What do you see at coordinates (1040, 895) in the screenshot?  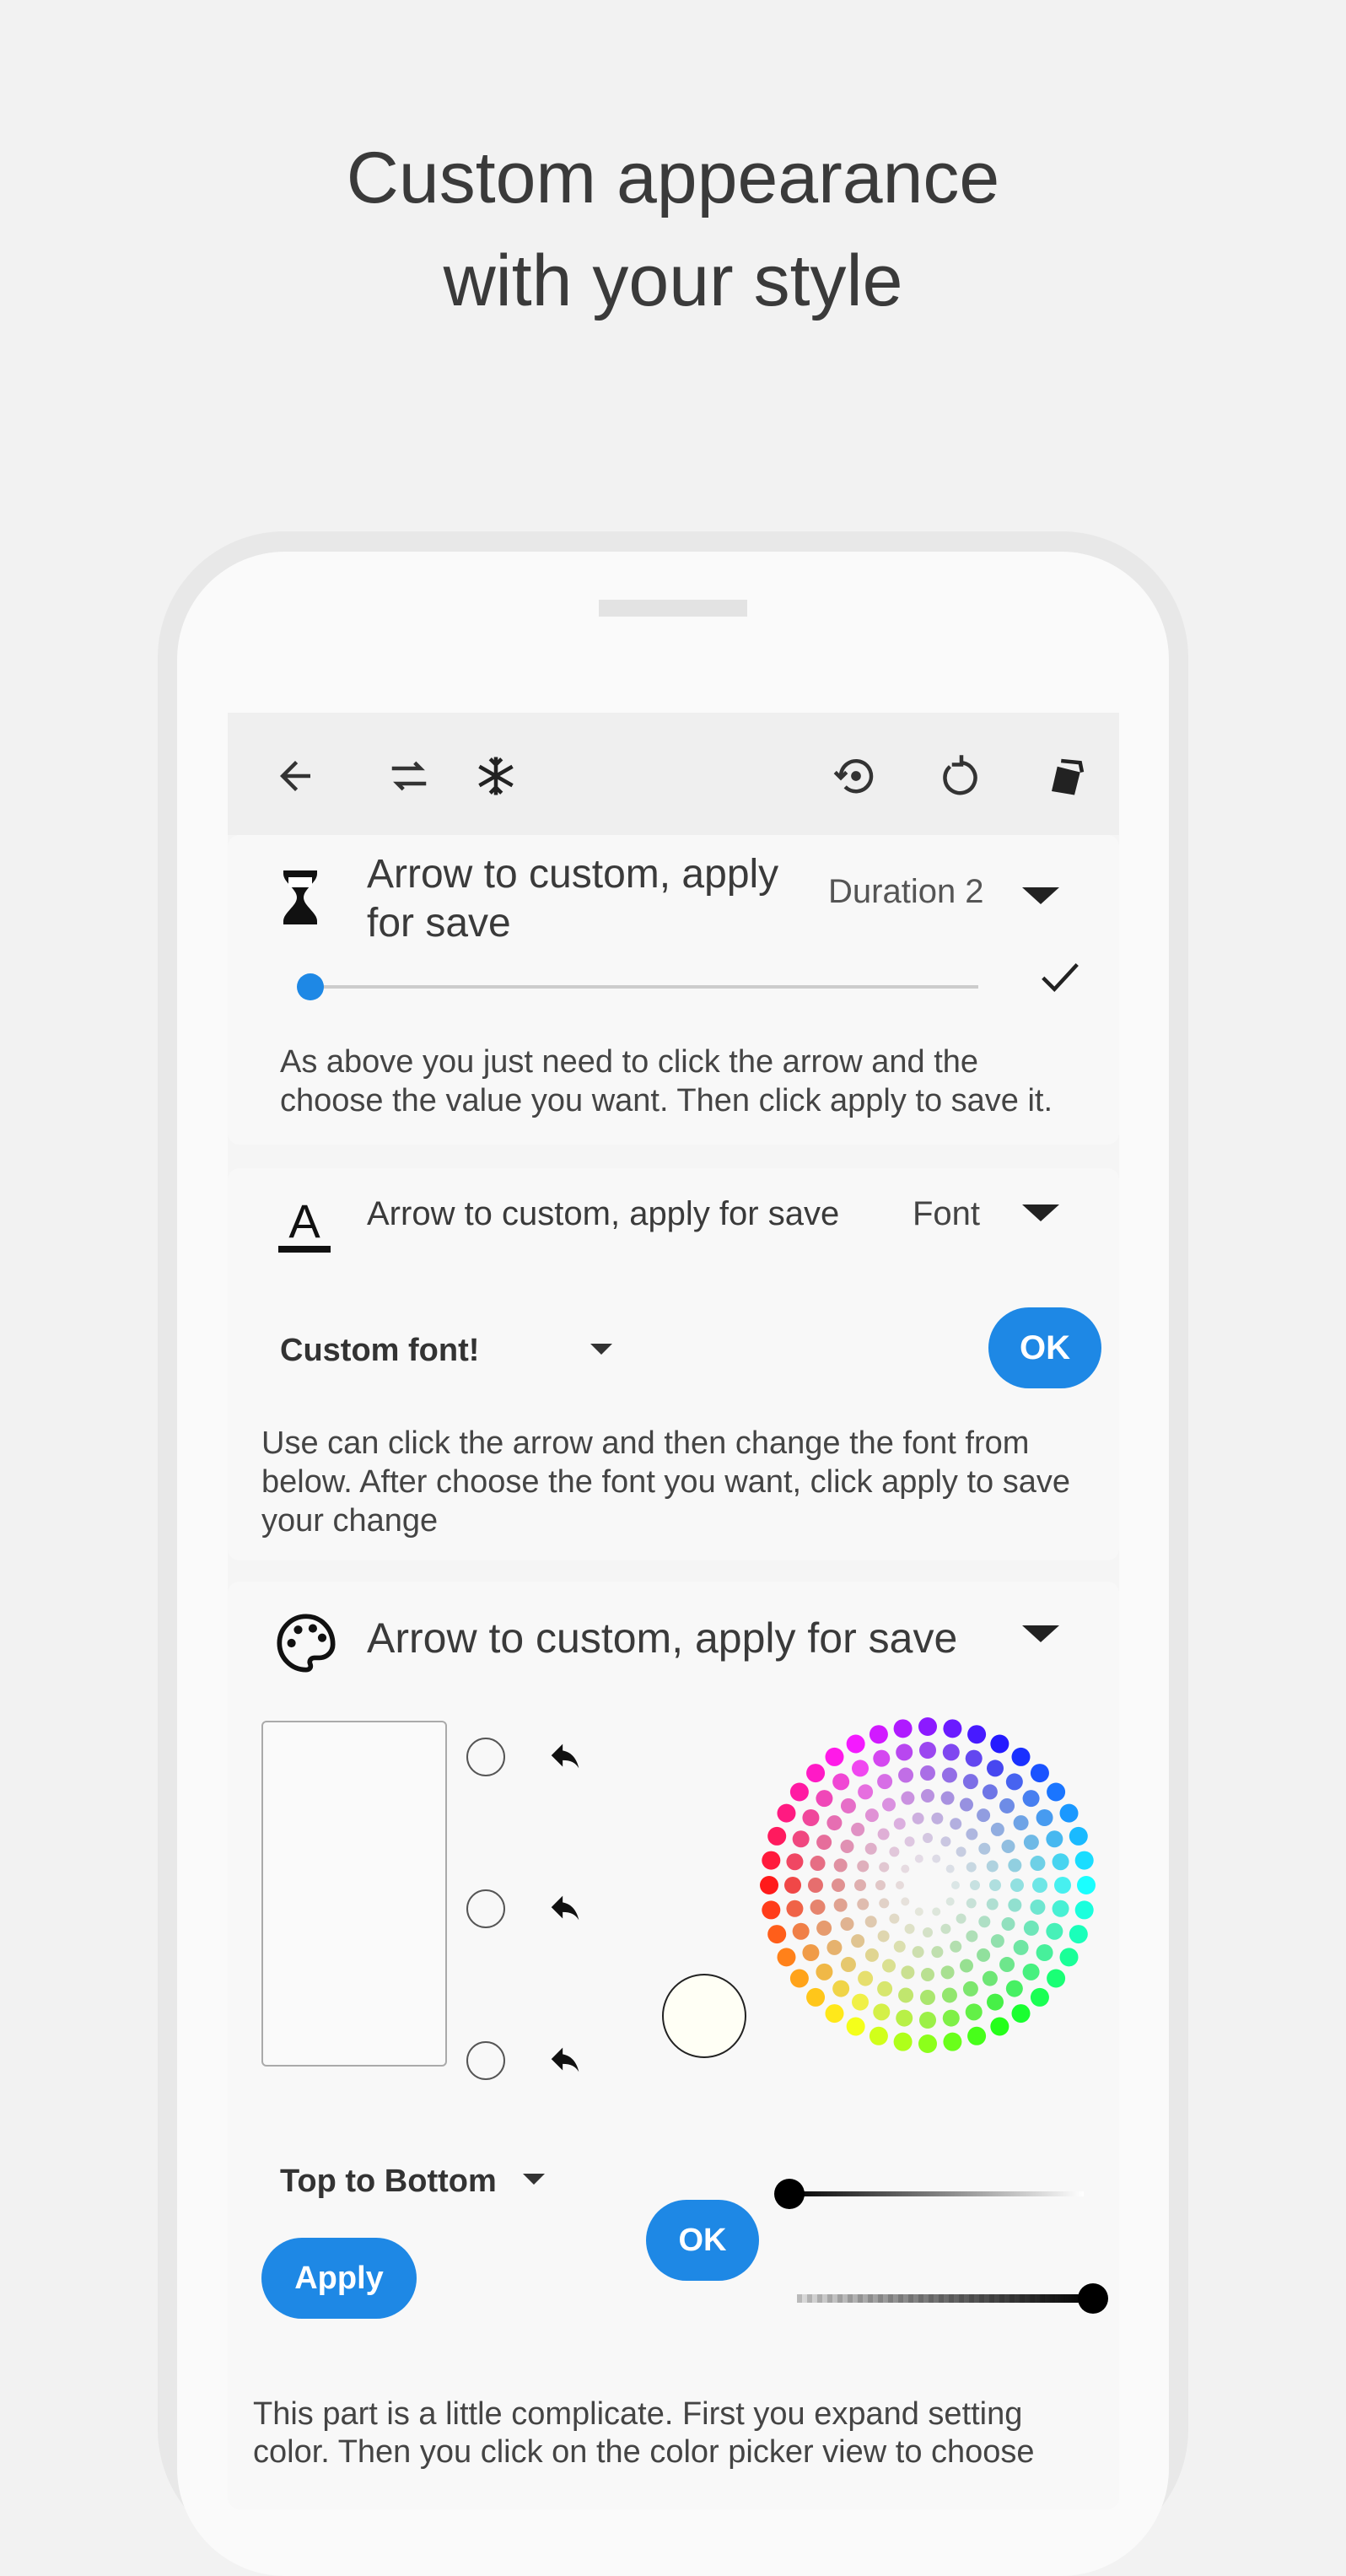 I see `duration-expand-caret` at bounding box center [1040, 895].